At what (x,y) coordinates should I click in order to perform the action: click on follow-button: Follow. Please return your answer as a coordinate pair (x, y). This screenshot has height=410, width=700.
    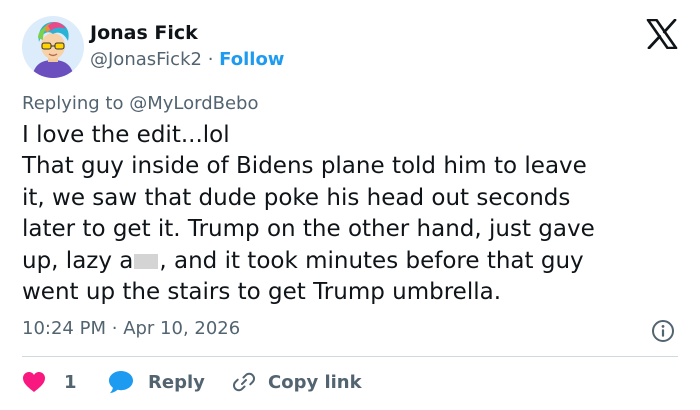
    Looking at the image, I should click on (251, 59).